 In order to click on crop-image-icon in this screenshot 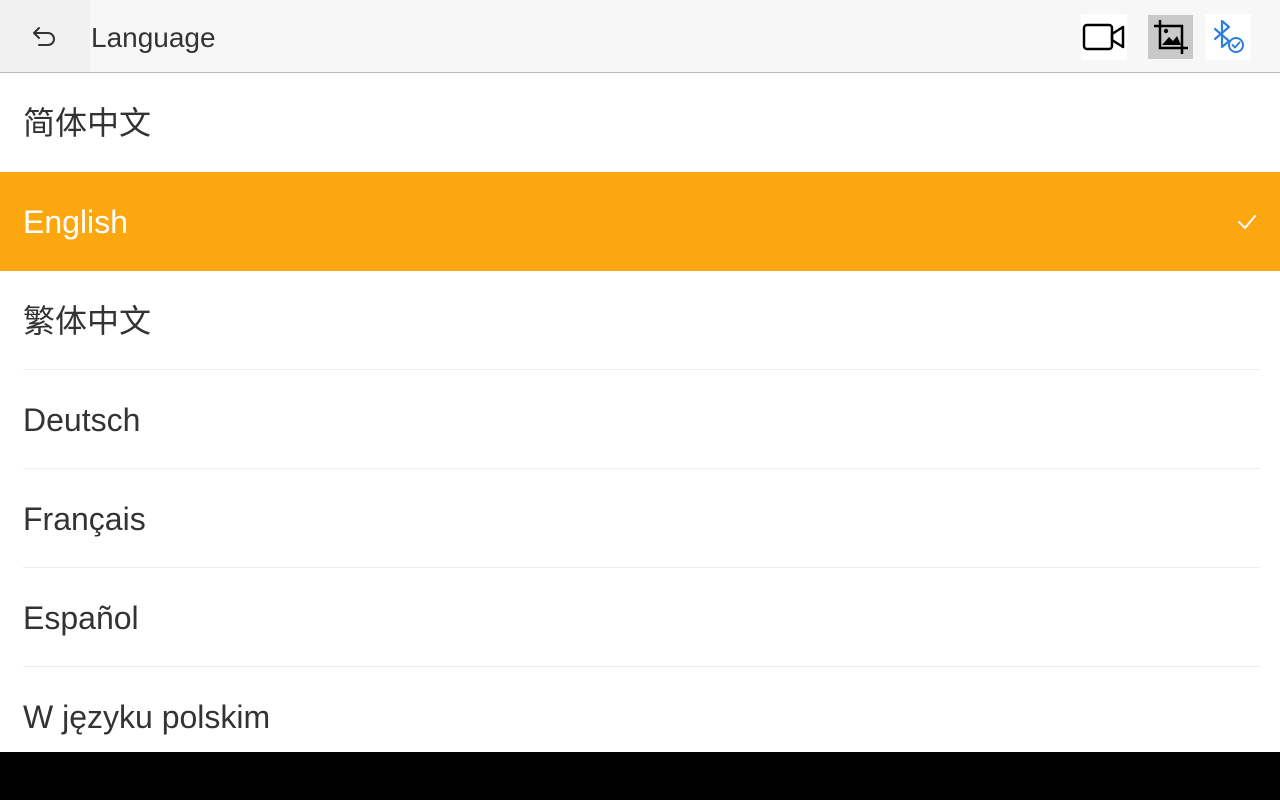, I will do `click(1170, 37)`.